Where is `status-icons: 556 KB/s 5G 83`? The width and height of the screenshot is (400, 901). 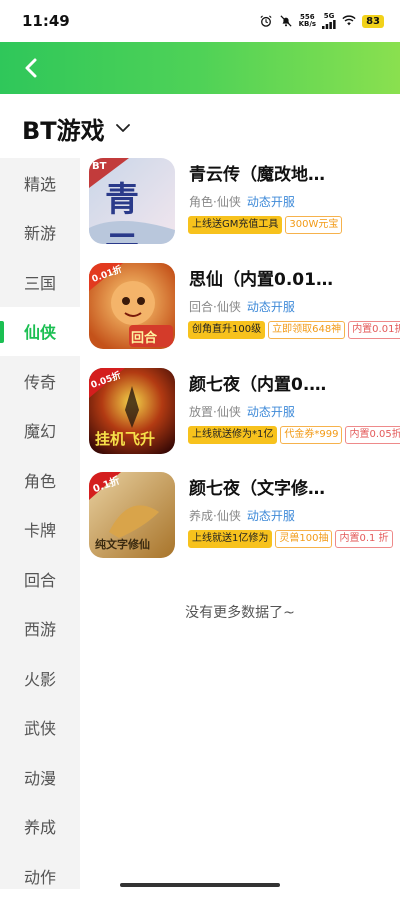 status-icons: 556 KB/s 5G 83 is located at coordinates (321, 21).